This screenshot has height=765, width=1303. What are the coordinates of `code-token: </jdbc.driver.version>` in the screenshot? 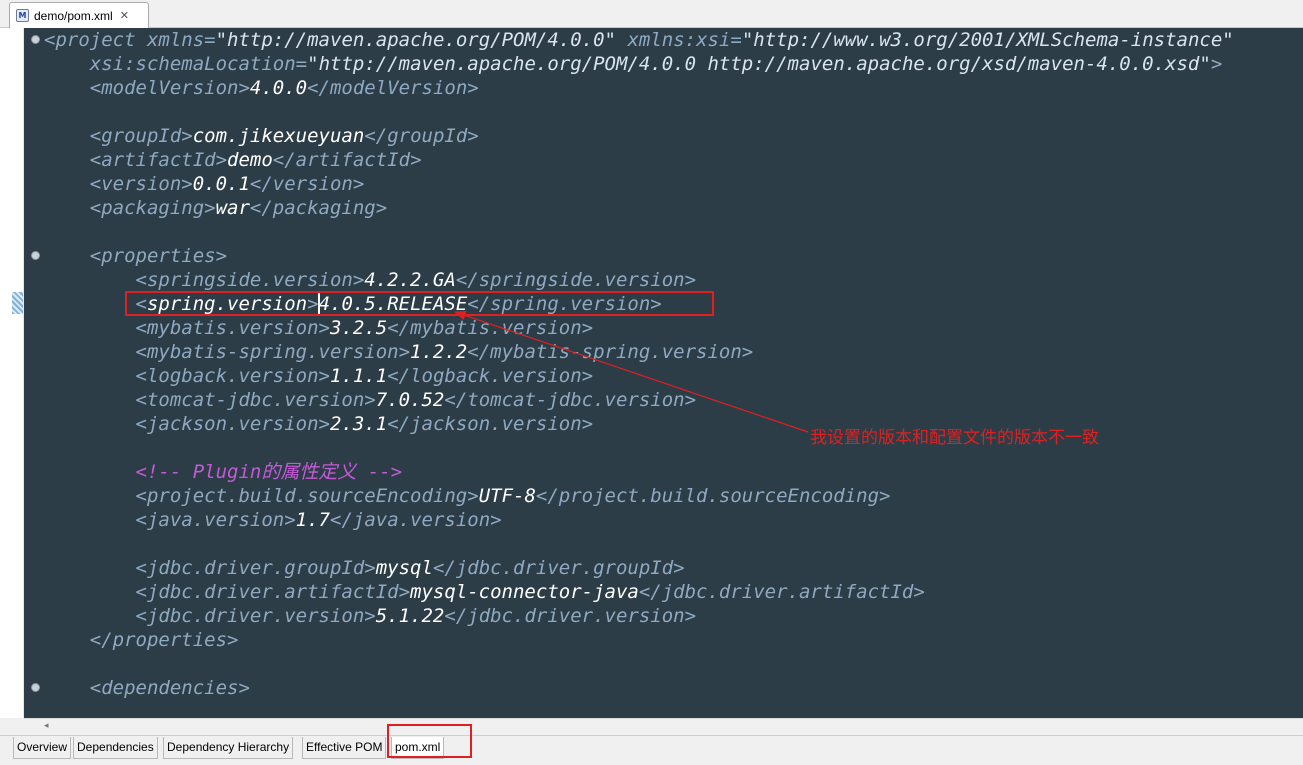 It's located at (570, 616).